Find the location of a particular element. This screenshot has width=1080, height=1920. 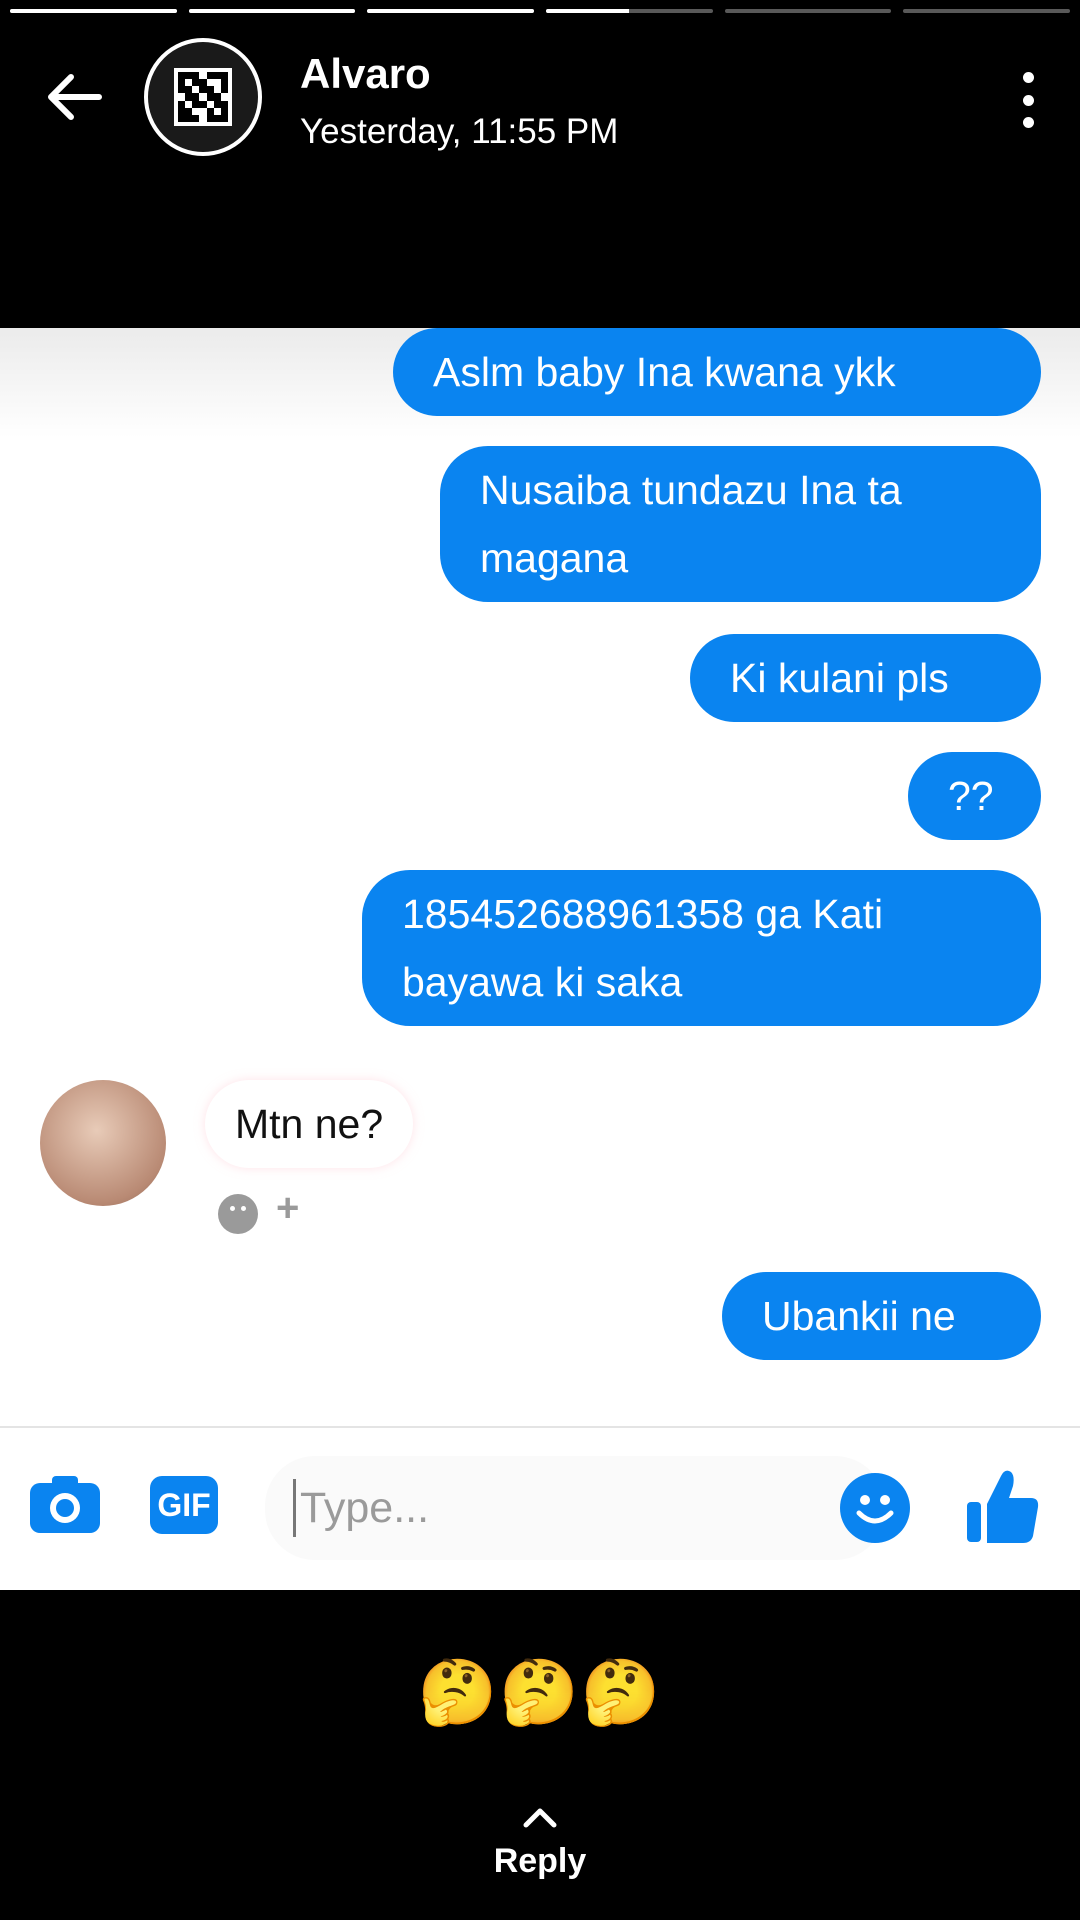

outgoing-message: Aslm baby Ina kwana ykk is located at coordinates (717, 372).